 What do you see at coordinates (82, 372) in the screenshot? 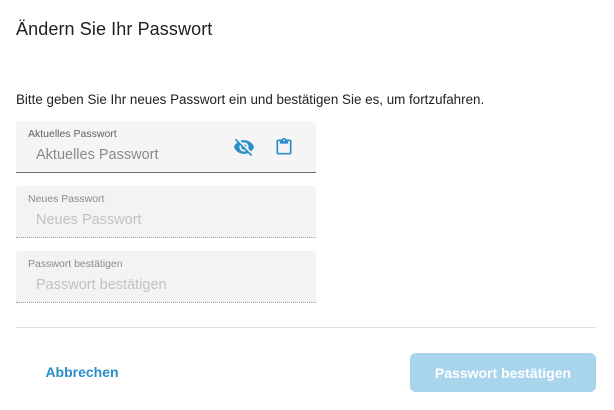
I see `cancel-button: Abbrechen` at bounding box center [82, 372].